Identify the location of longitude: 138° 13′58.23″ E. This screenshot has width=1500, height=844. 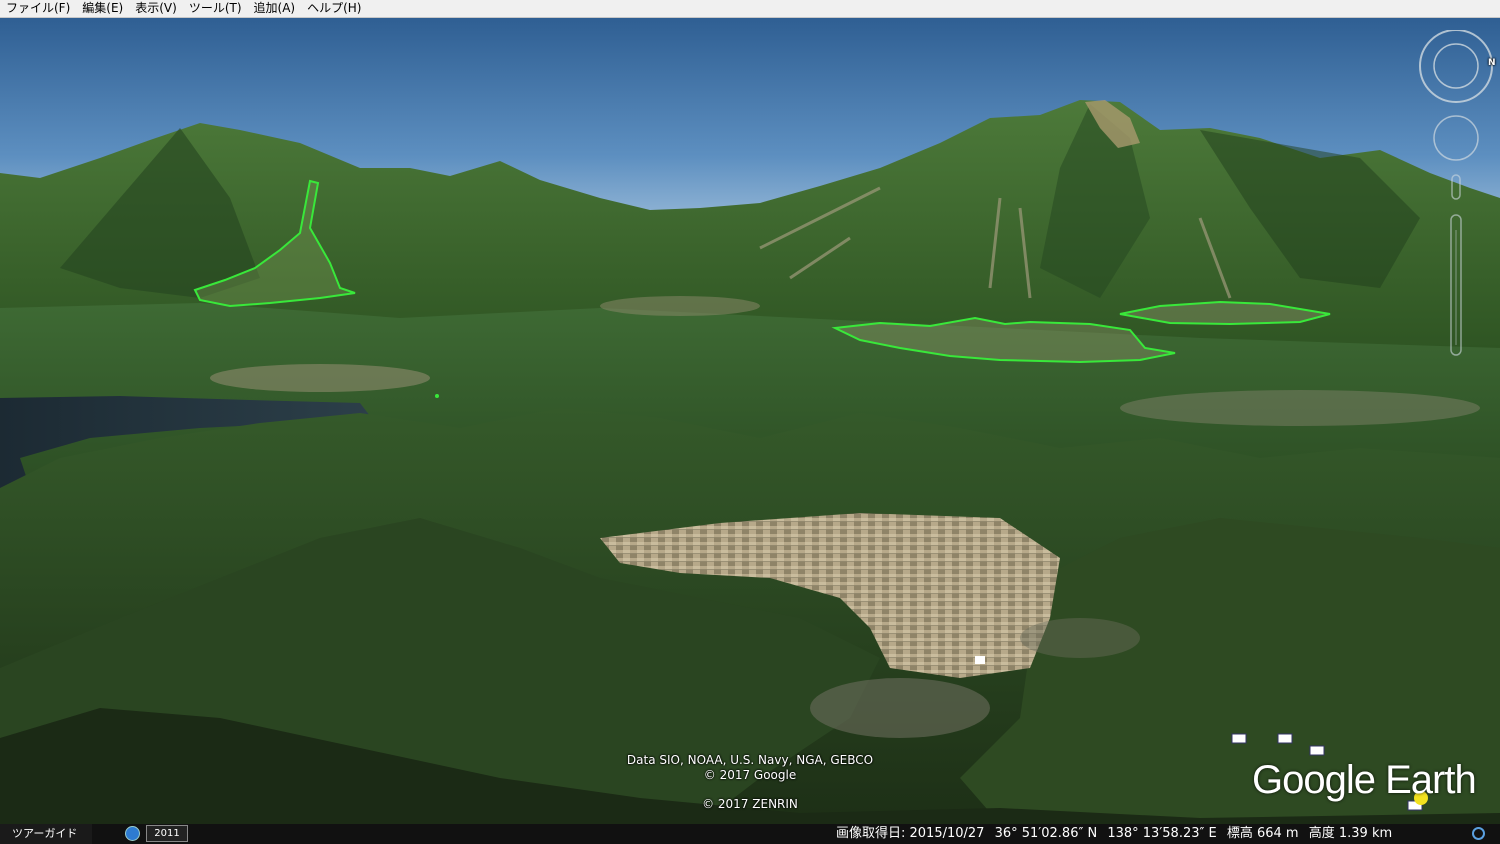
(1162, 833).